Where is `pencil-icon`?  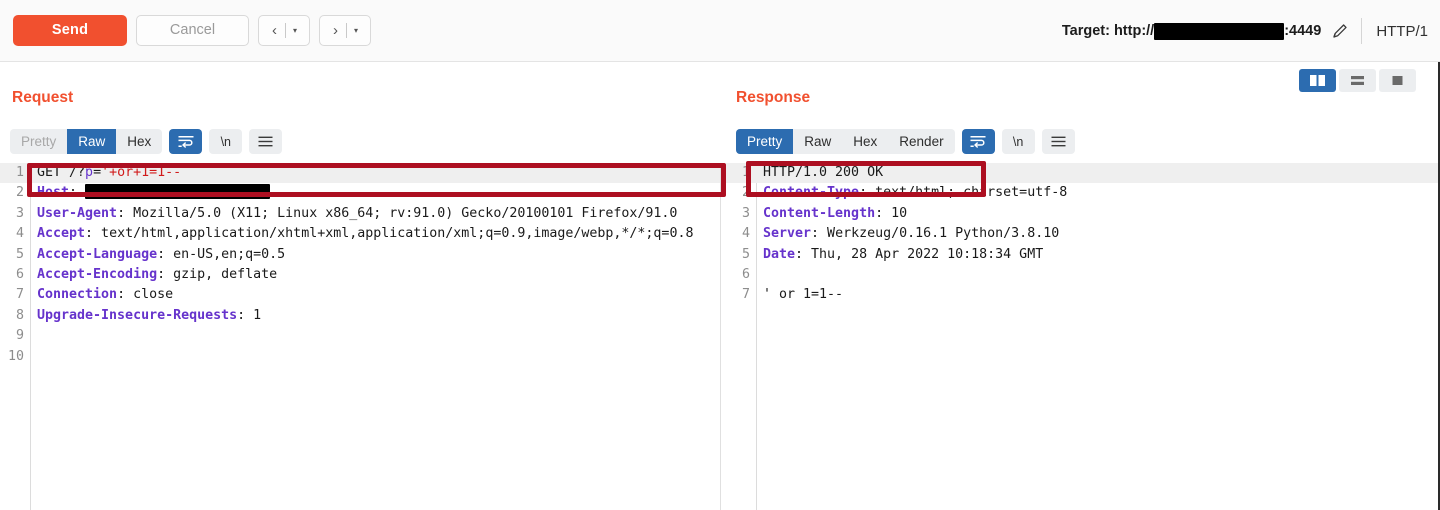
pencil-icon is located at coordinates (1340, 31).